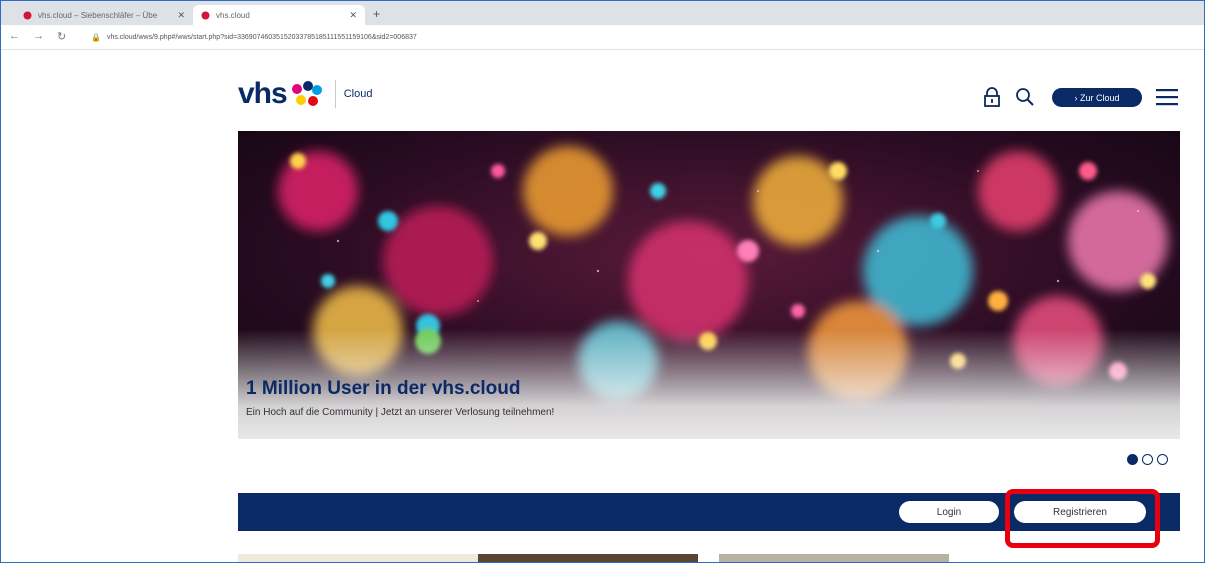 The width and height of the screenshot is (1205, 563). Describe the element at coordinates (949, 512) in the screenshot. I see `login-button: Login` at that location.